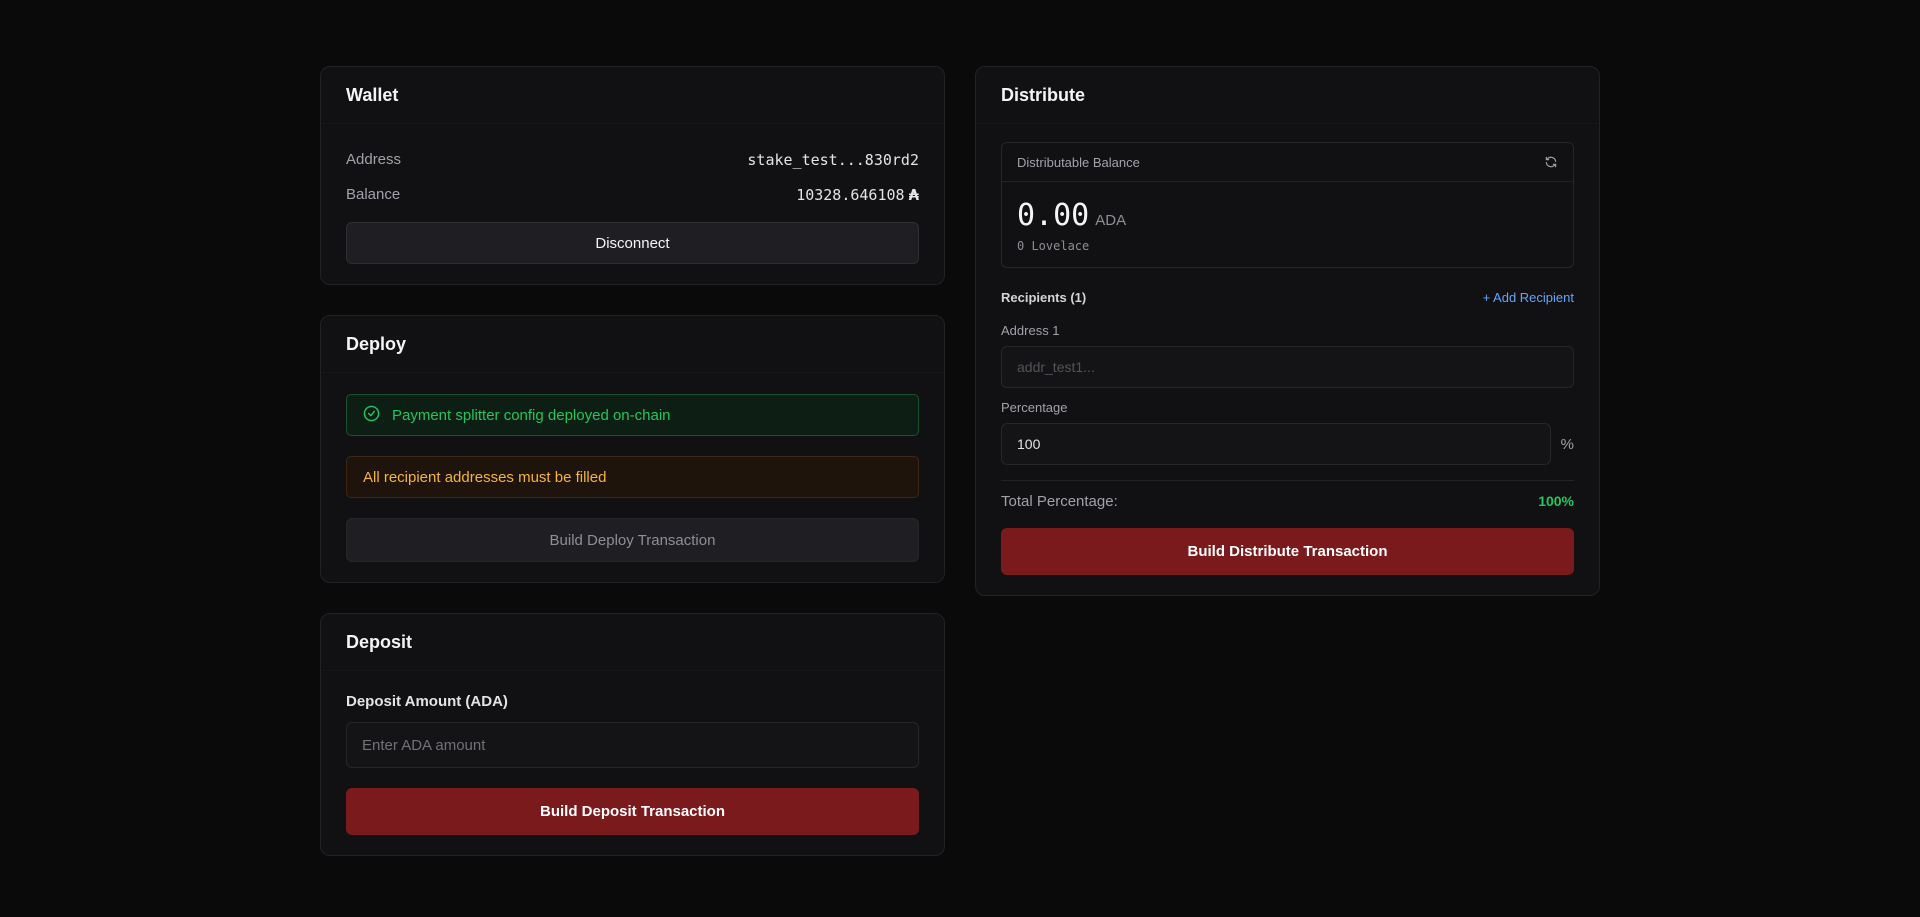 This screenshot has height=917, width=1920. Describe the element at coordinates (485, 477) in the screenshot. I see `warning-message: All recipient addresses must be filled` at that location.